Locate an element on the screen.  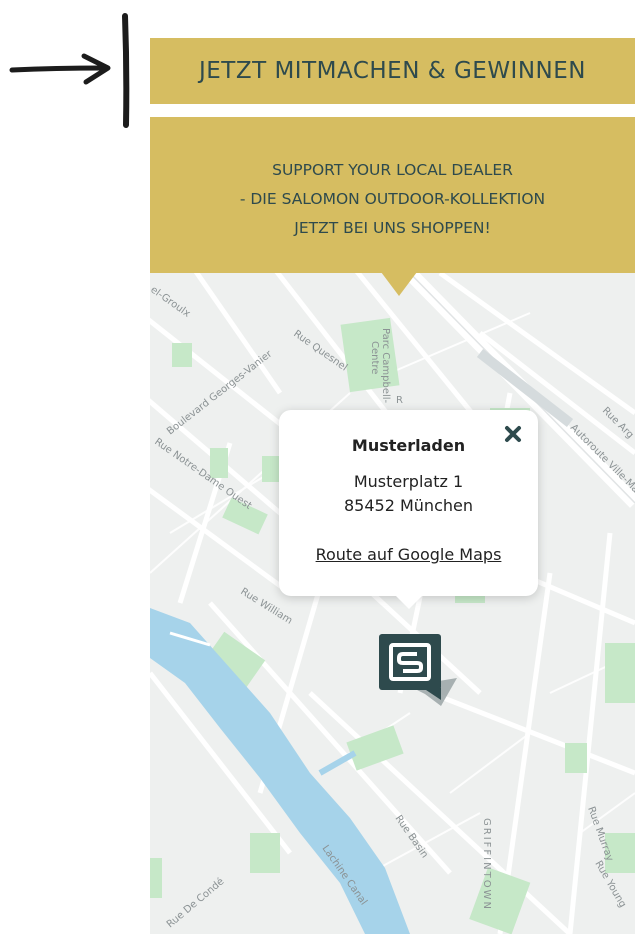
promo-line-3: JETZT BEI UNS SHOPPEN! is located at coordinates (392, 228).